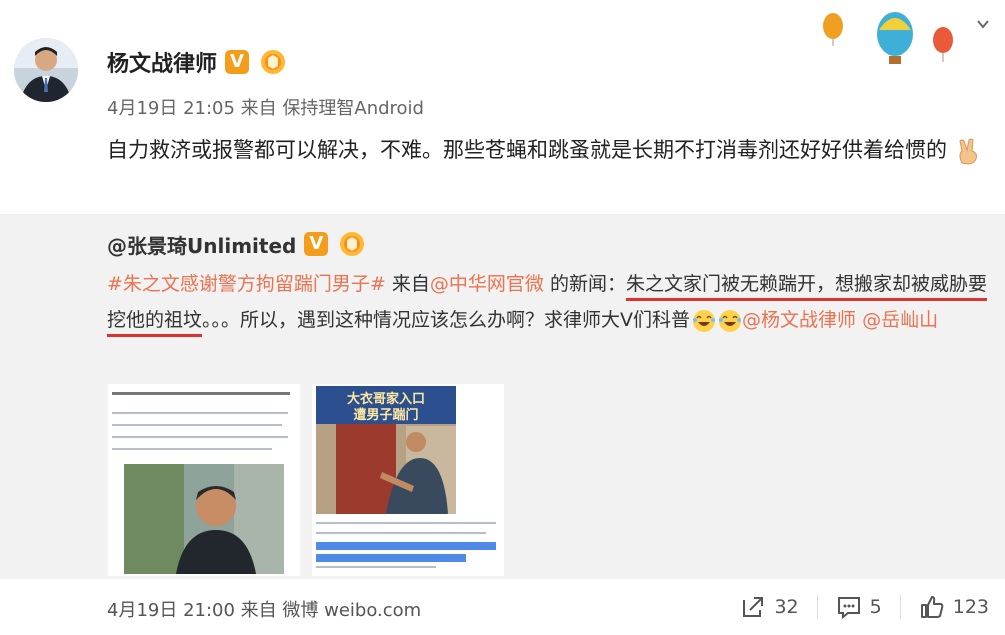 This screenshot has height=635, width=1005. Describe the element at coordinates (983, 24) in the screenshot. I see `chevron-down-icon` at that location.